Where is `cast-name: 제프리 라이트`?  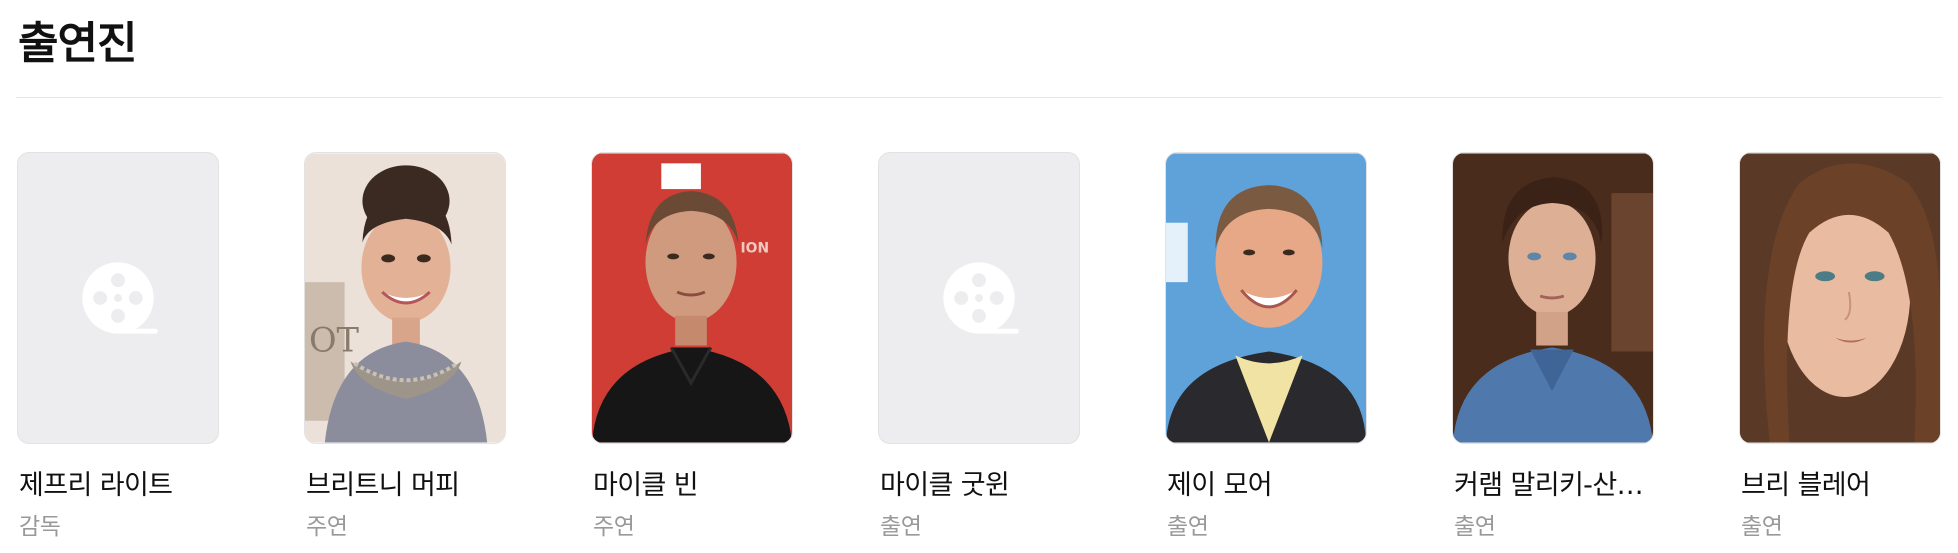 cast-name: 제프리 라이트 is located at coordinates (120, 486).